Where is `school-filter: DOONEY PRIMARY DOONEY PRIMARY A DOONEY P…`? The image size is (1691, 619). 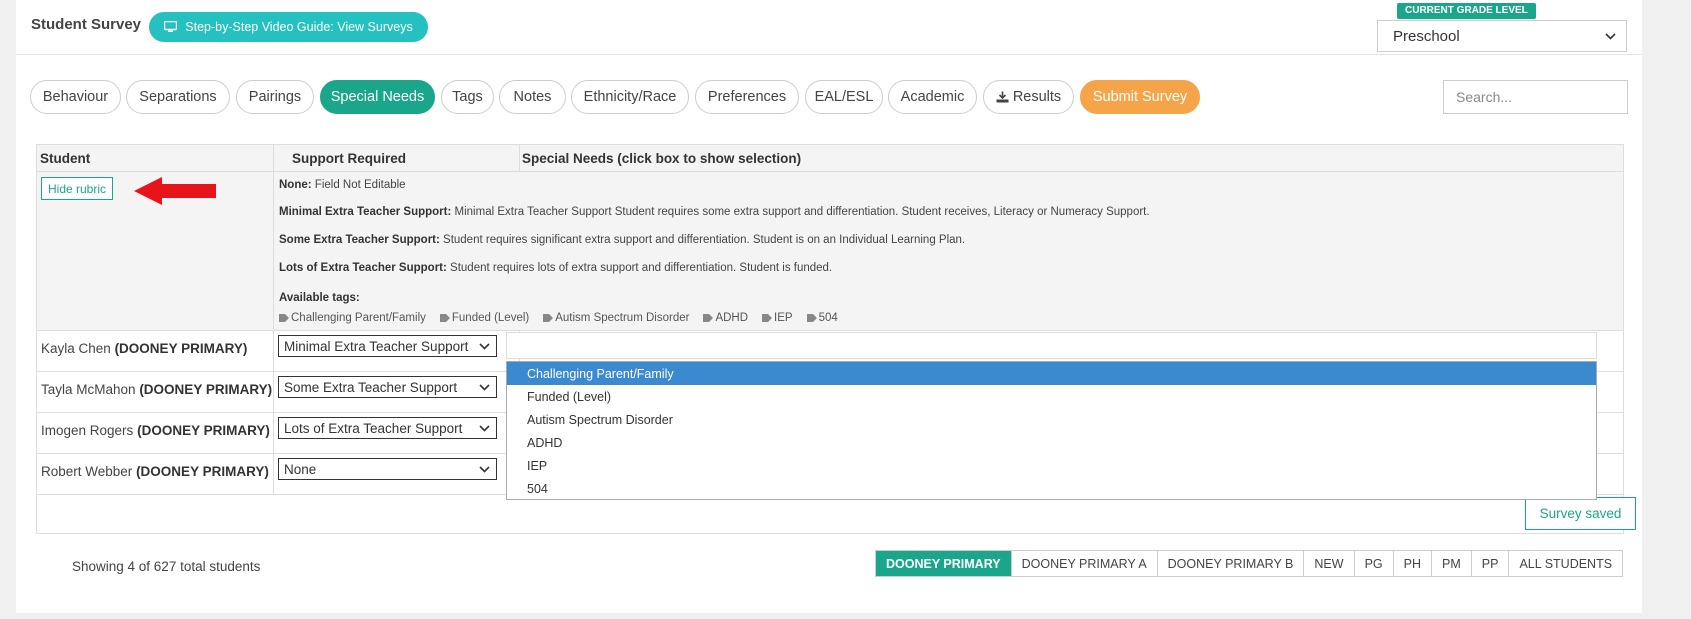 school-filter: DOONEY PRIMARY DOONEY PRIMARY A DOONEY P… is located at coordinates (1249, 563).